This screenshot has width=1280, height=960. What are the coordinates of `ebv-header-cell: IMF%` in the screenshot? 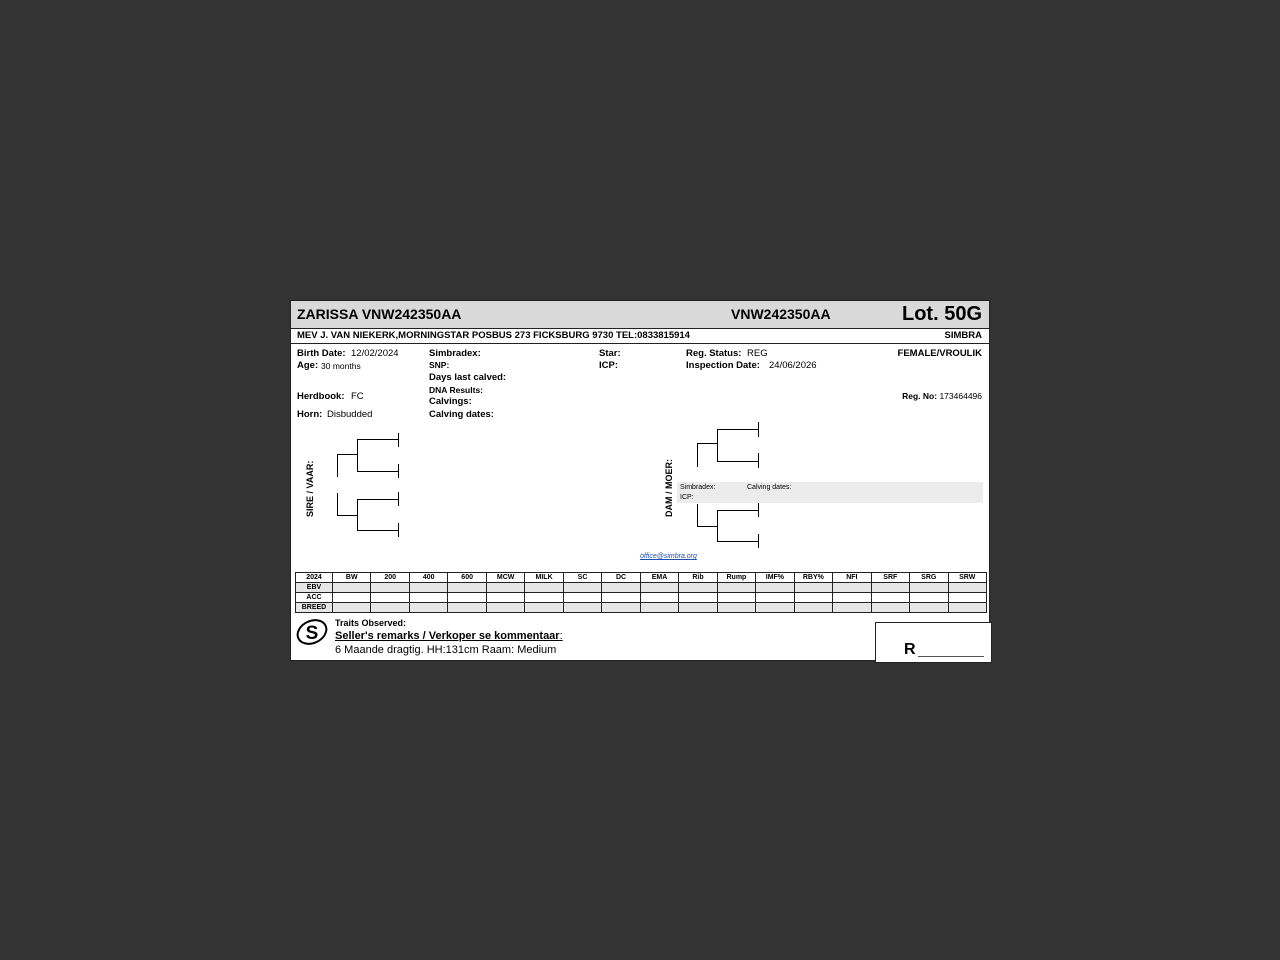 It's located at (775, 577).